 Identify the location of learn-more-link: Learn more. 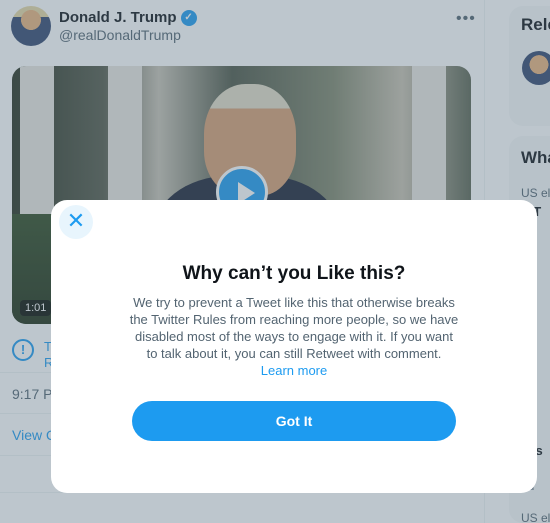
(294, 370).